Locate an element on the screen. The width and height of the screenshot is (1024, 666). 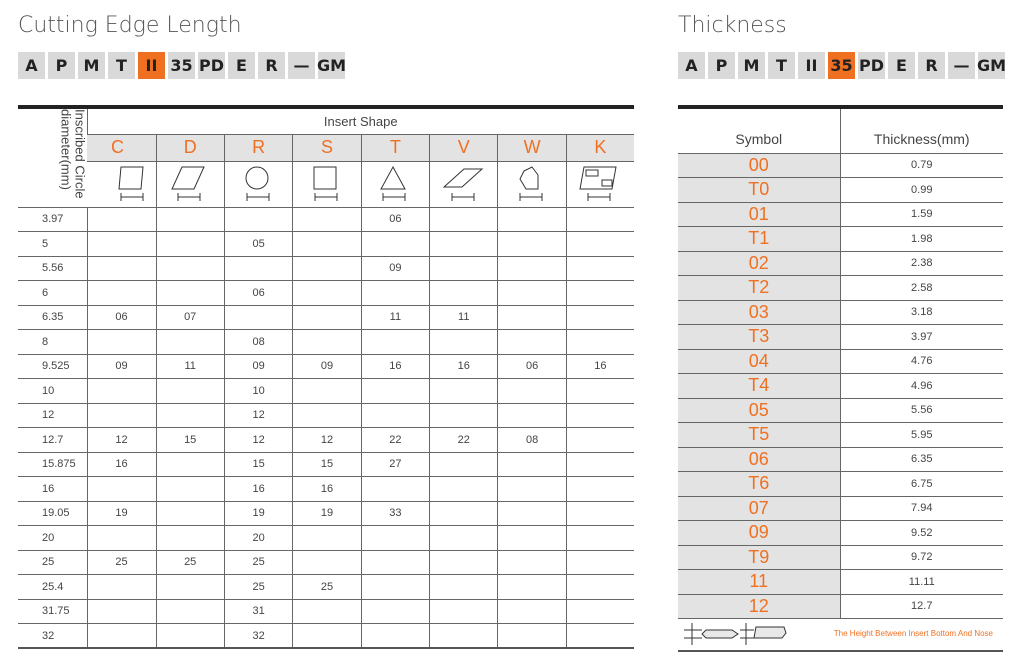
cell: 05 is located at coordinates (258, 244).